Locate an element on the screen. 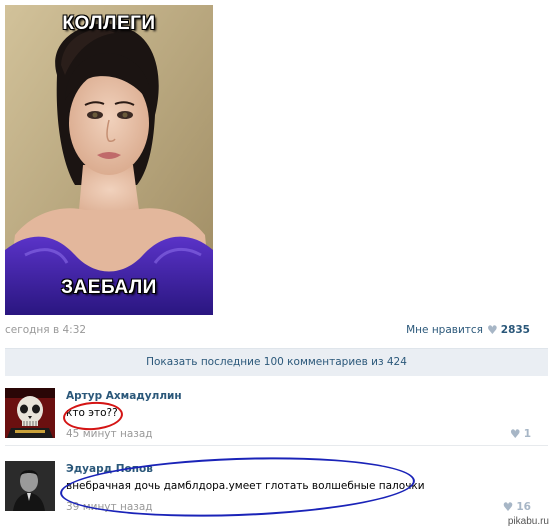  comment-like-count: 16 is located at coordinates (523, 507).